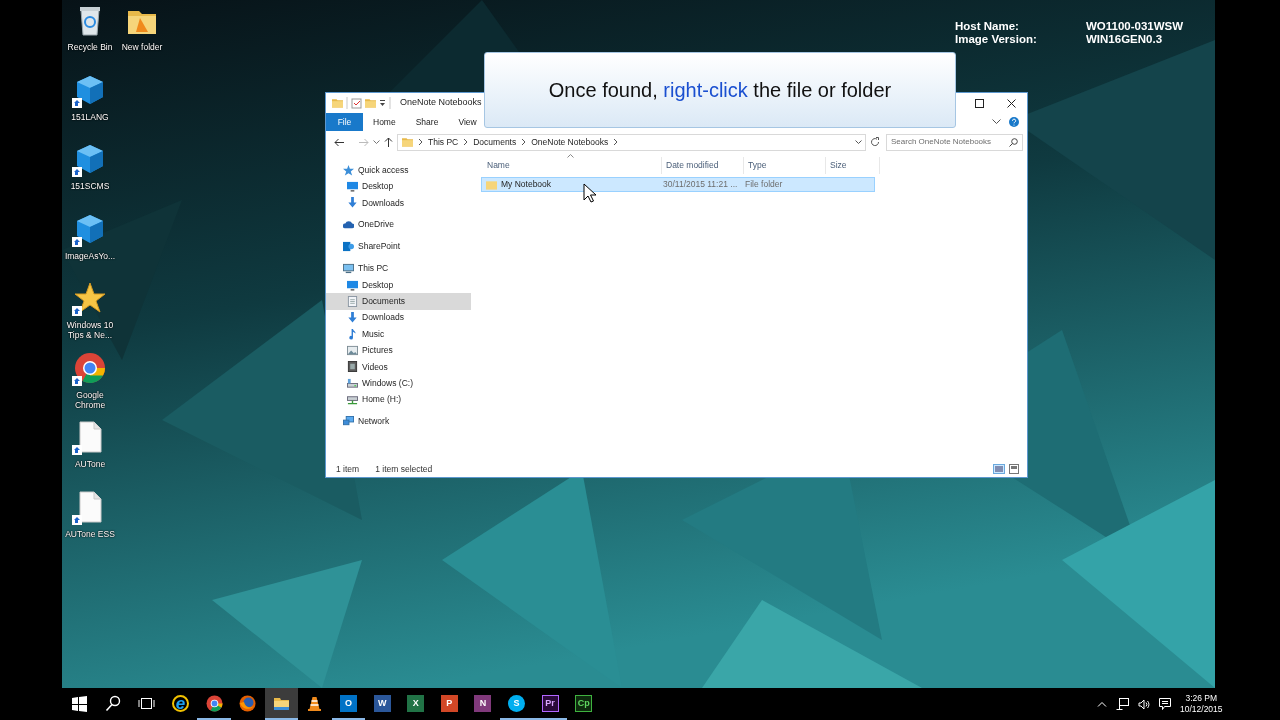  I want to click on taskbar-button: W, so click(382, 704).